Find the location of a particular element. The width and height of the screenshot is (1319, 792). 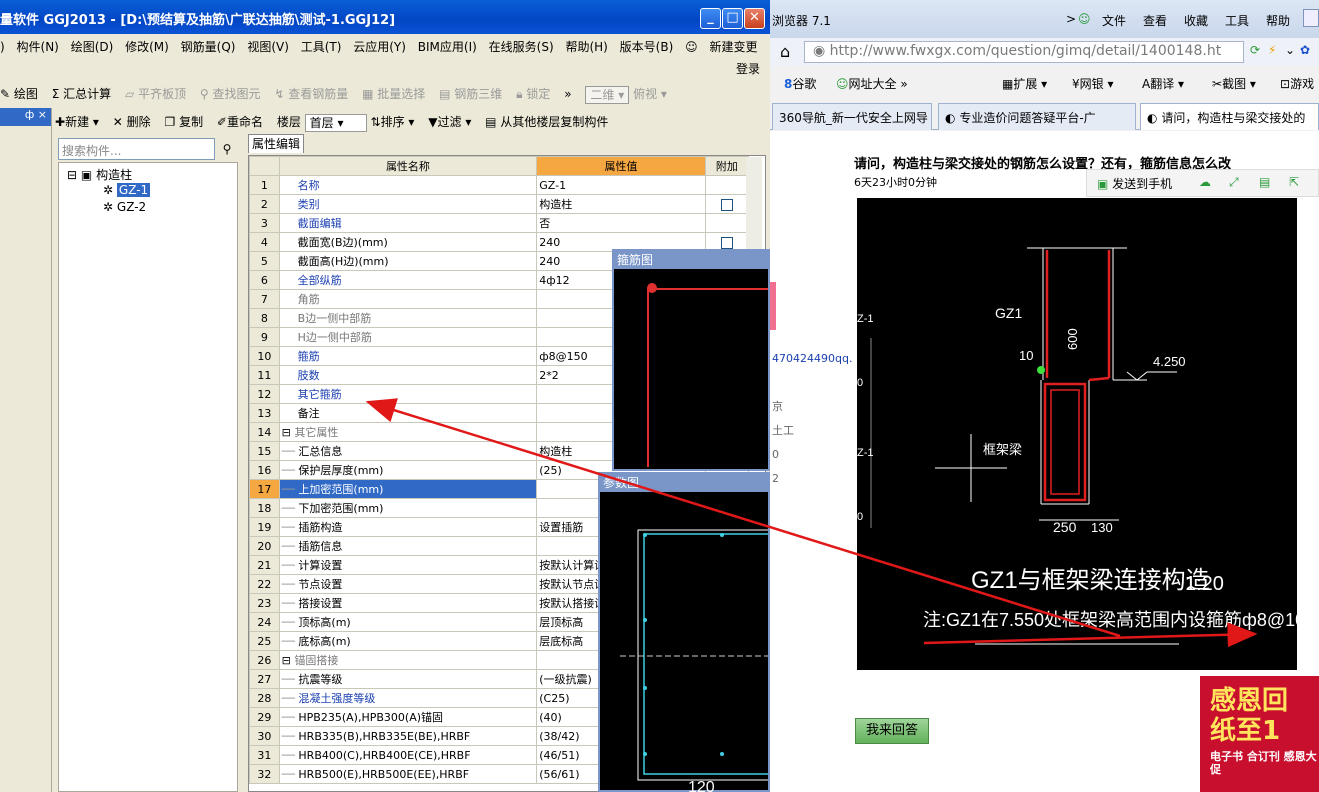

property-value: 构造柱 is located at coordinates (621, 204).